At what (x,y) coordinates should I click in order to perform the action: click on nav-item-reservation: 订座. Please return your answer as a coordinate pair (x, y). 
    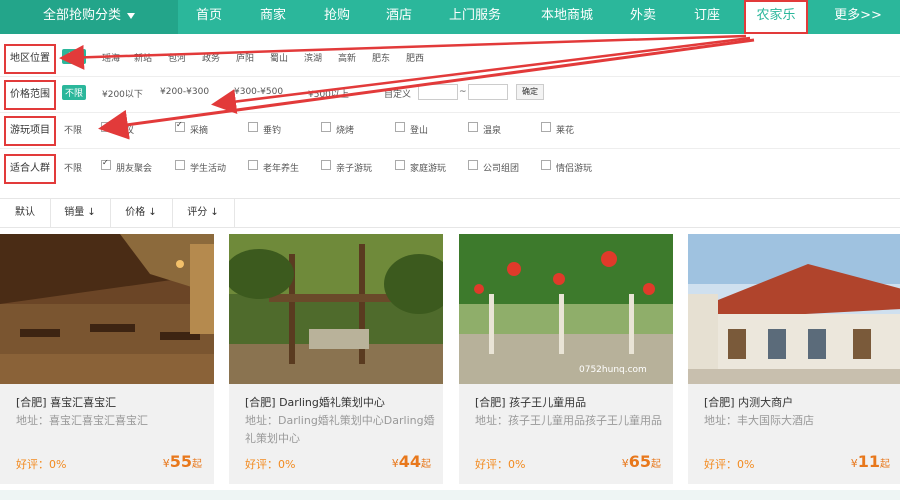
    Looking at the image, I should click on (707, 17).